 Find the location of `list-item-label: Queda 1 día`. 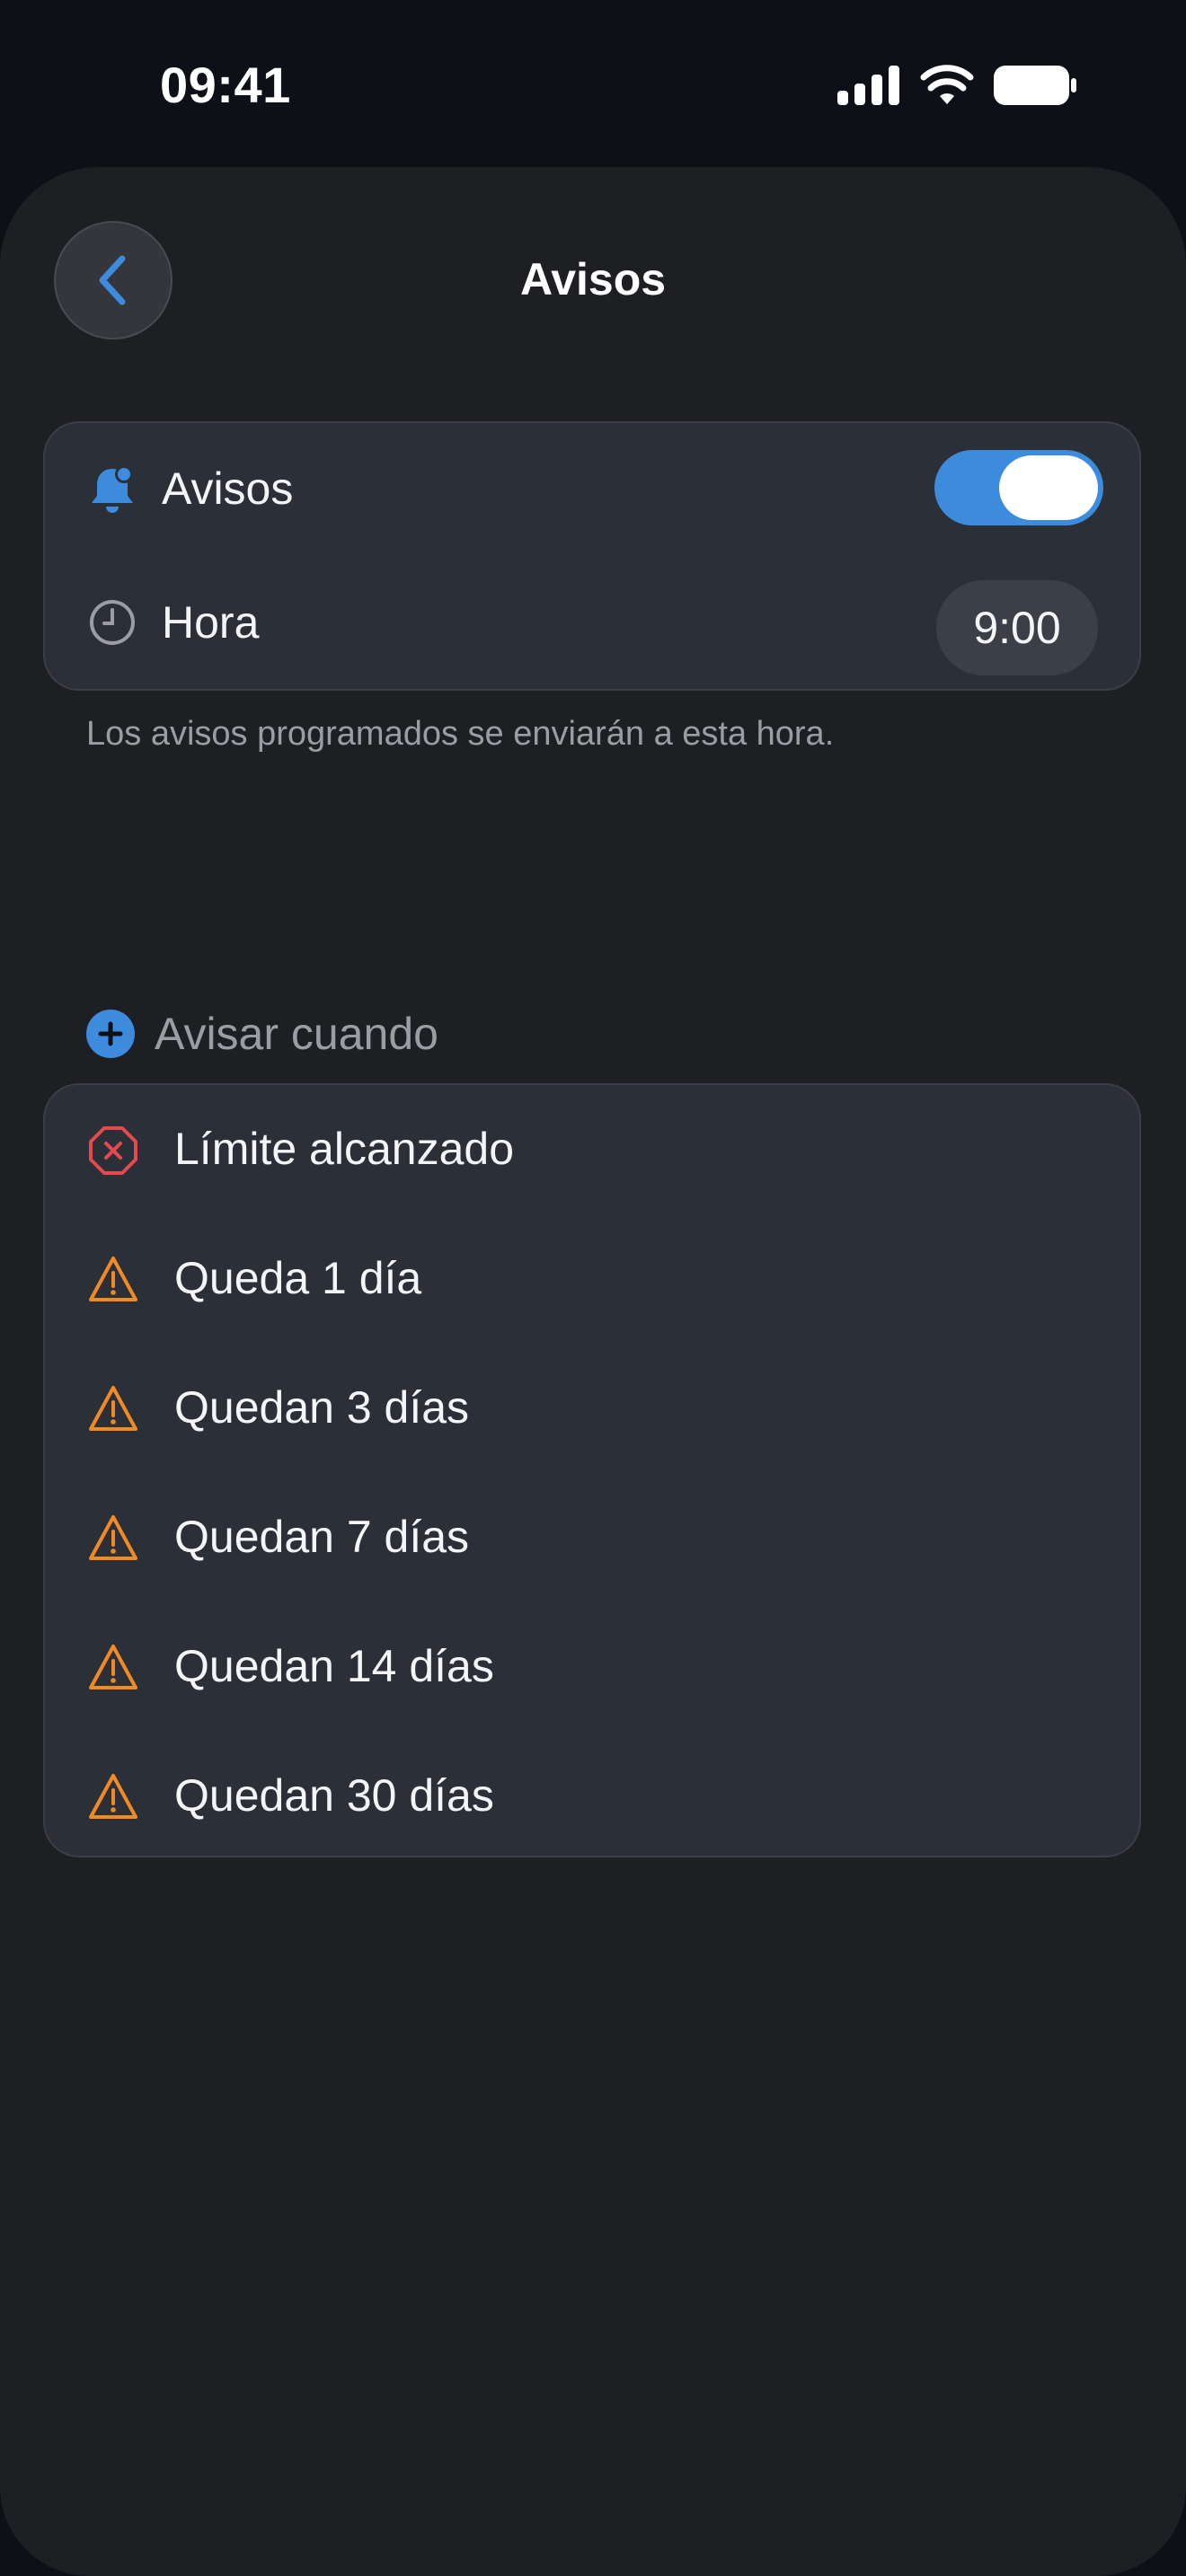

list-item-label: Queda 1 día is located at coordinates (298, 1278).